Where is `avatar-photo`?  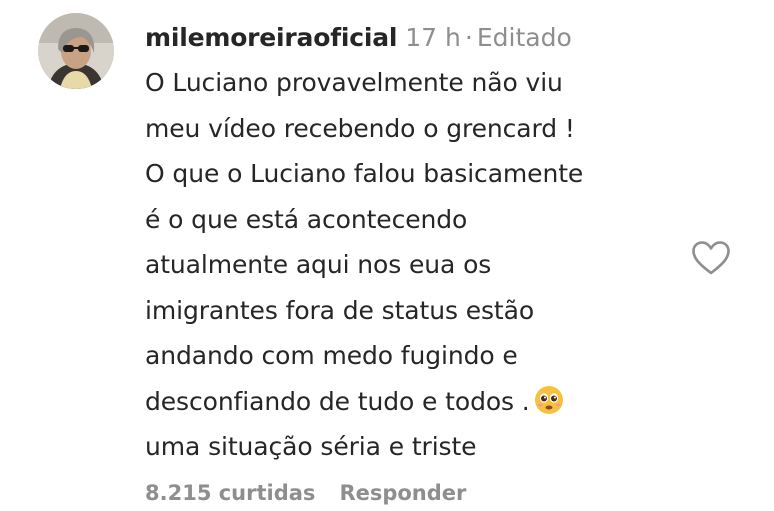 avatar-photo is located at coordinates (76, 51).